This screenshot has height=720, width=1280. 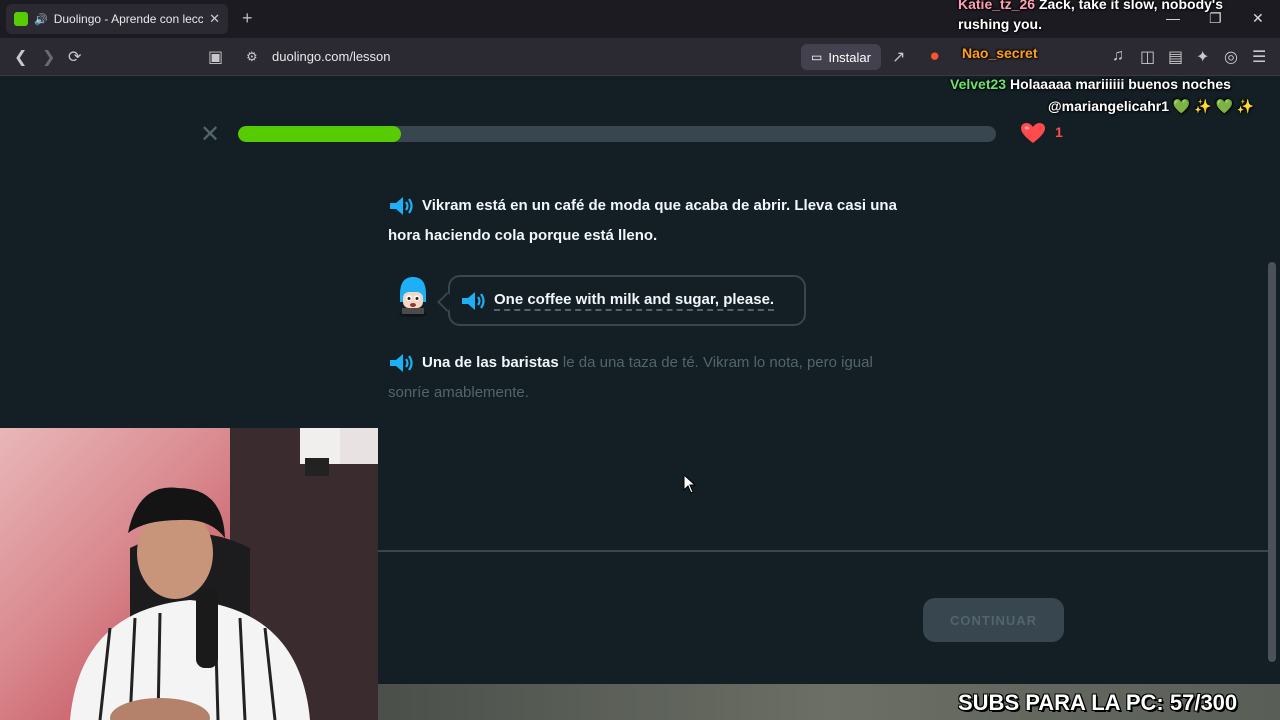 I want to click on chat-text: Holaaaaa mariiiiii buenos noches, so click(x=1120, y=84).